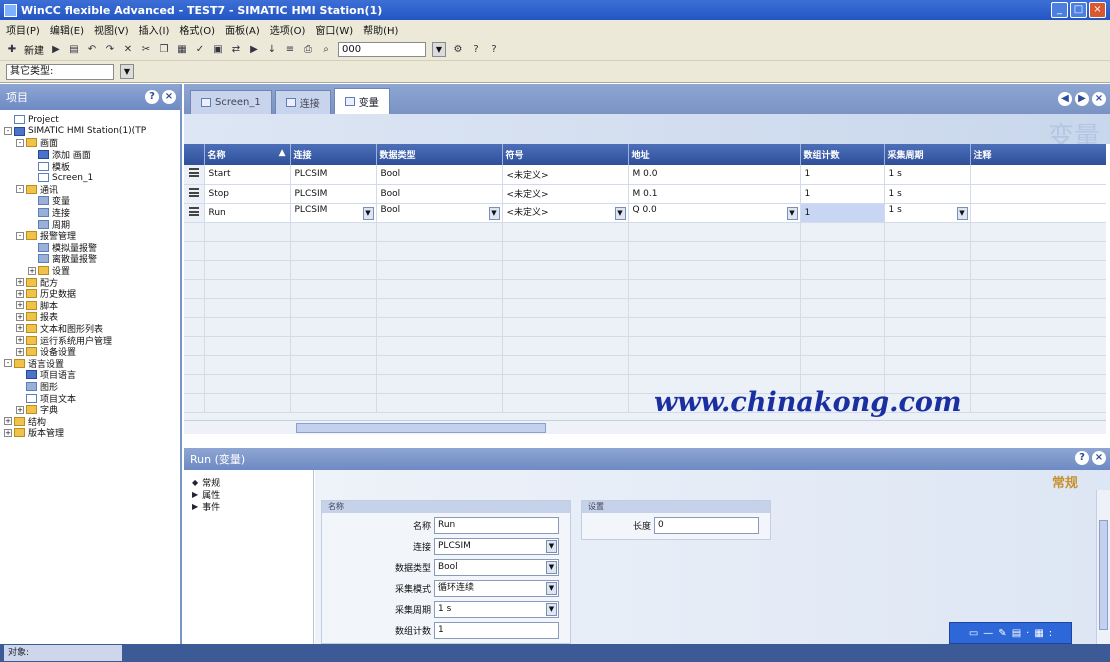 This screenshot has width=1110, height=662. I want to click on save-icon: ▤, so click(74, 50).